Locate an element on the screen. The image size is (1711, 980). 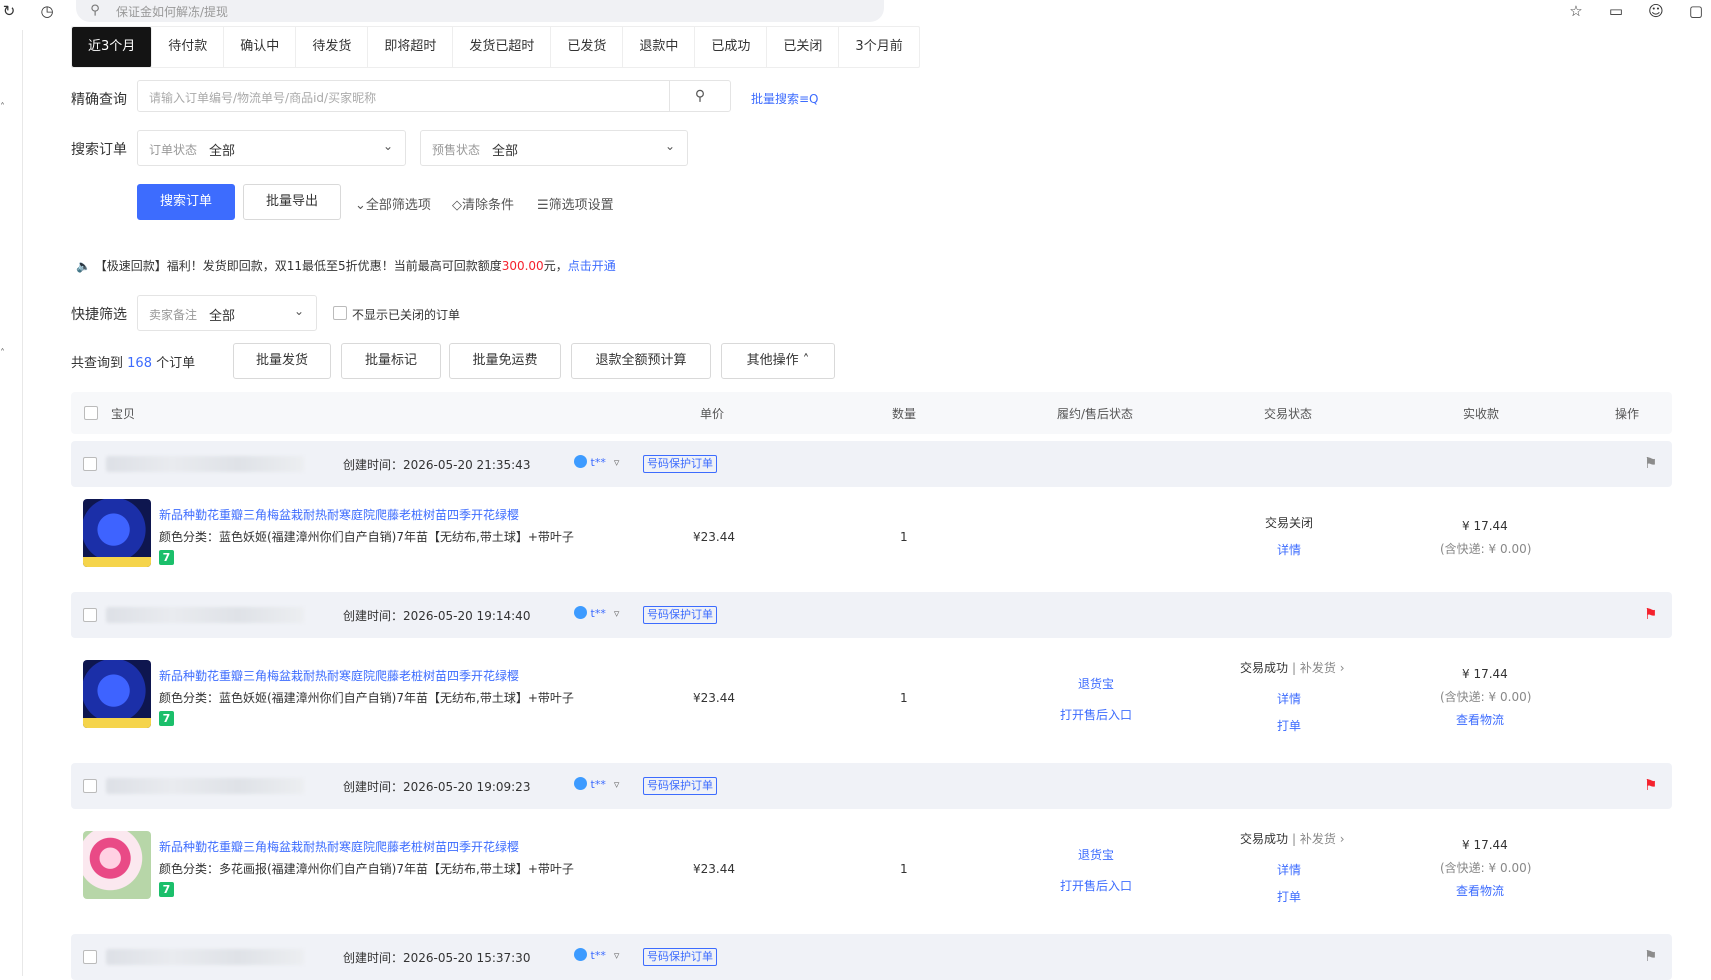
tab-2: 确认中 is located at coordinates (260, 47).